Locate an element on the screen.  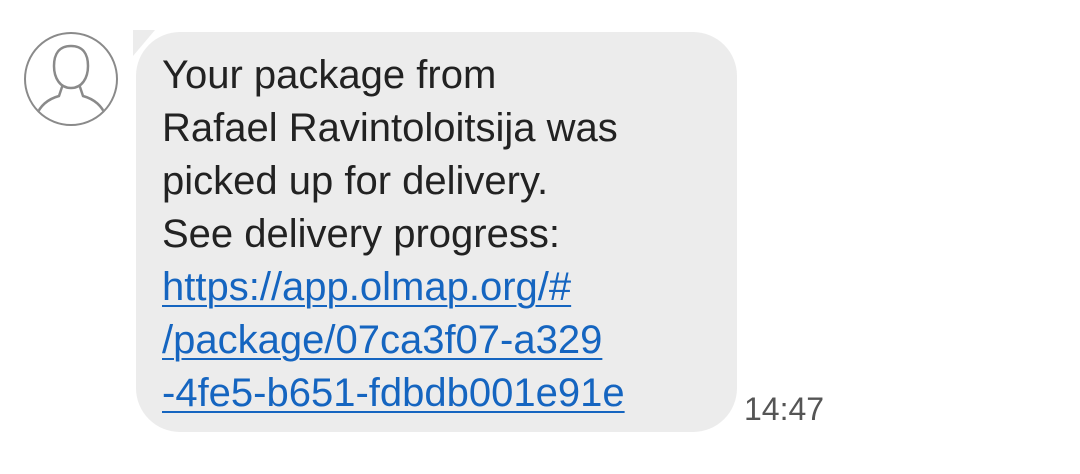
delivery-link-line: https://app.olmap.org/# is located at coordinates (442, 287).